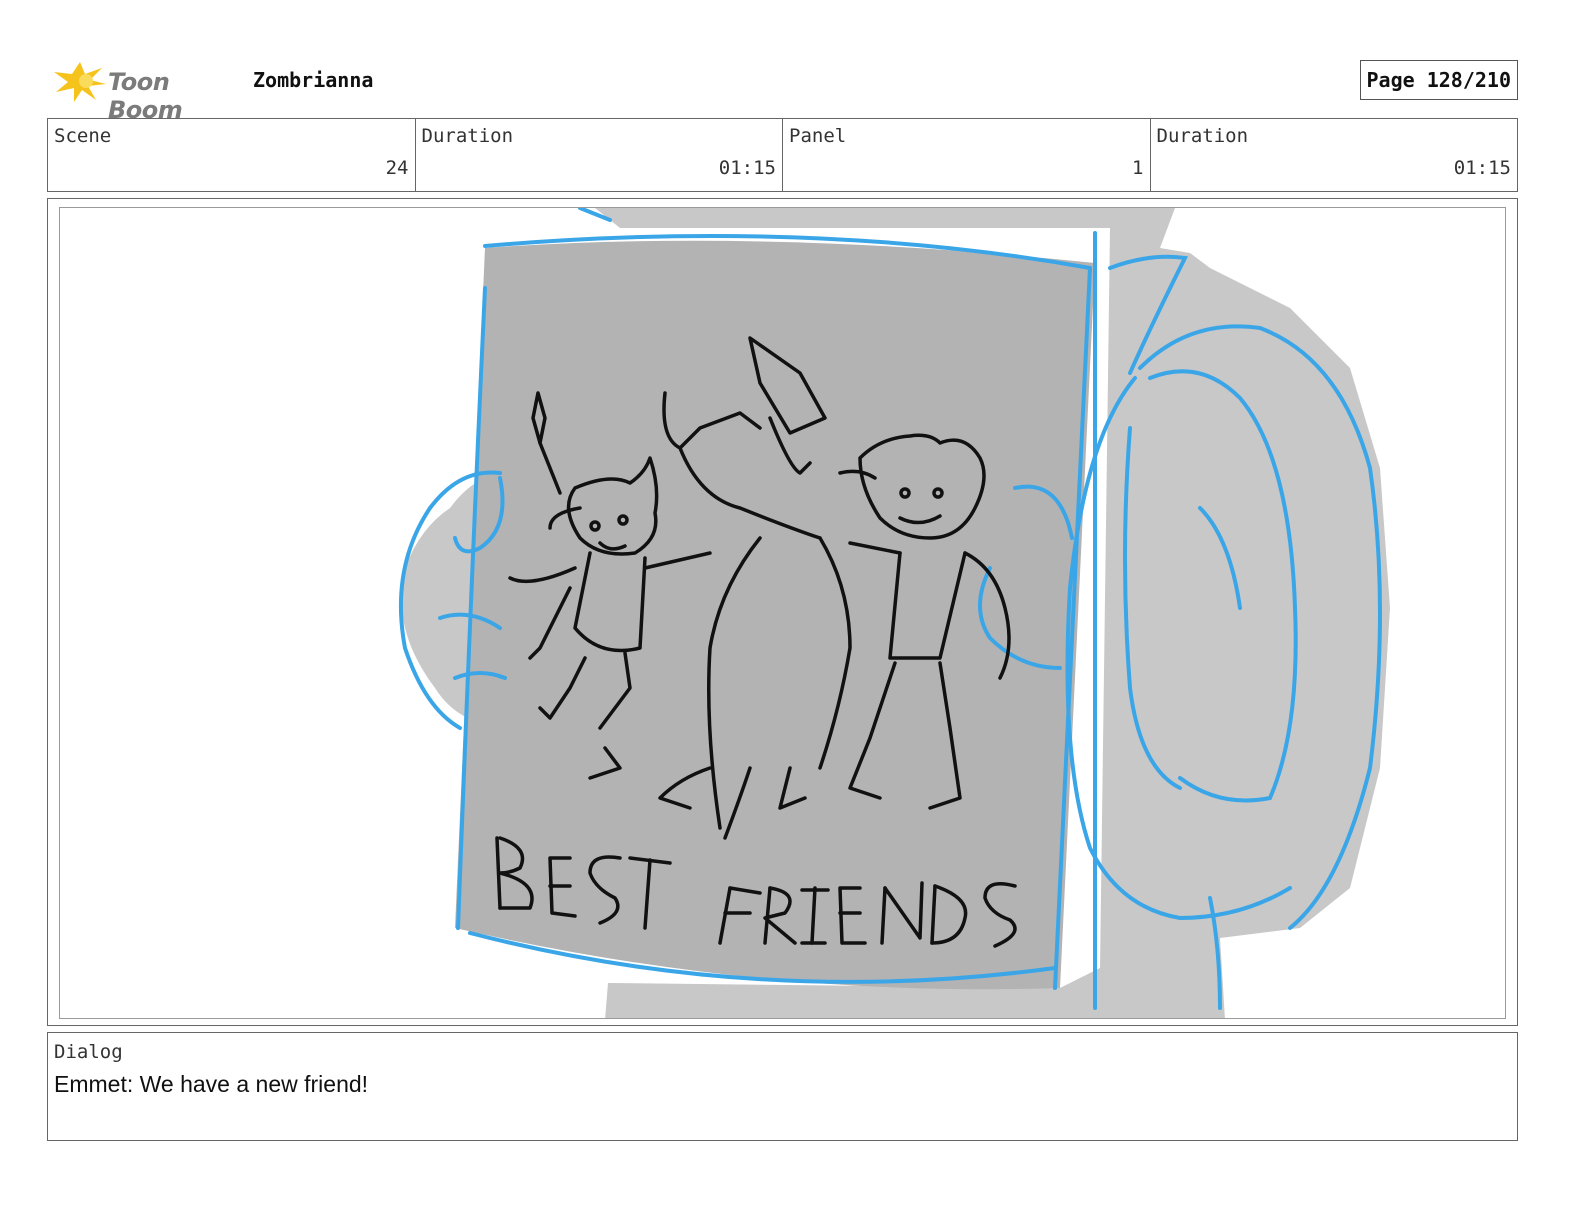 The height and width of the screenshot is (1224, 1584). Describe the element at coordinates (211, 1084) in the screenshot. I see `dialog-text: Emmet: We have a new friend!` at that location.